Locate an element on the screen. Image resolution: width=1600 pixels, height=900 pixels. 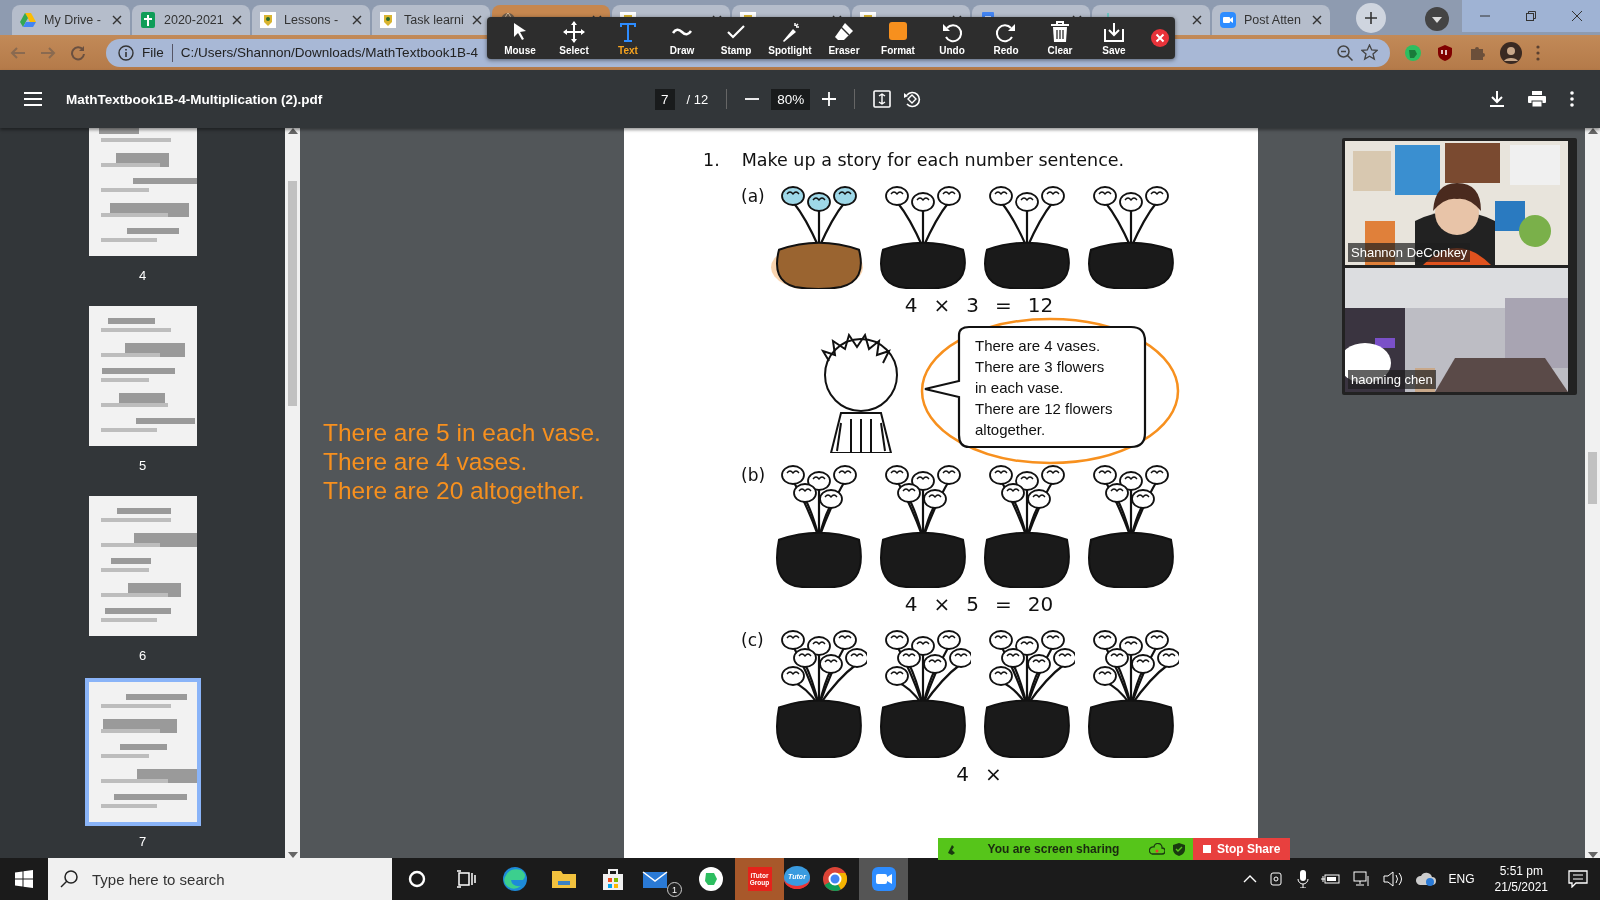
clock: 5:51 pm 21/5/2021 is located at coordinates (1521, 879).